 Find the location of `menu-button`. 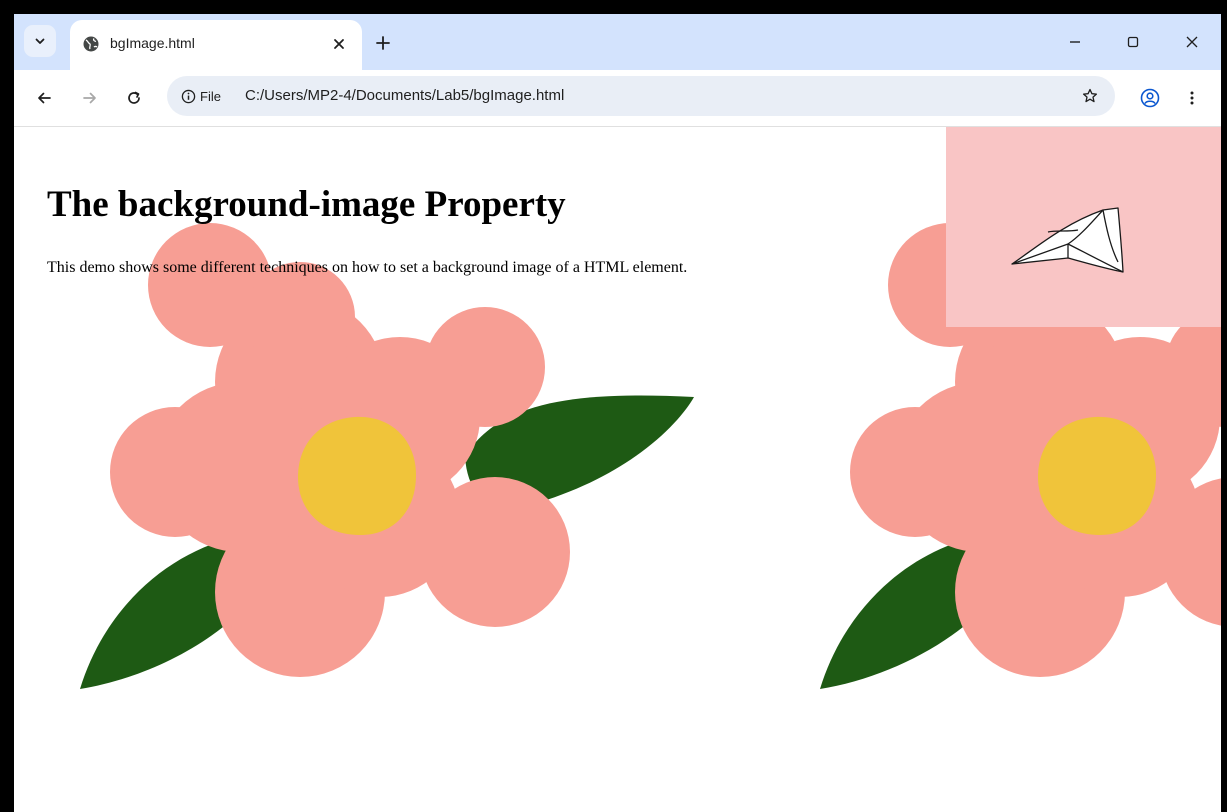

menu-button is located at coordinates (1192, 98).